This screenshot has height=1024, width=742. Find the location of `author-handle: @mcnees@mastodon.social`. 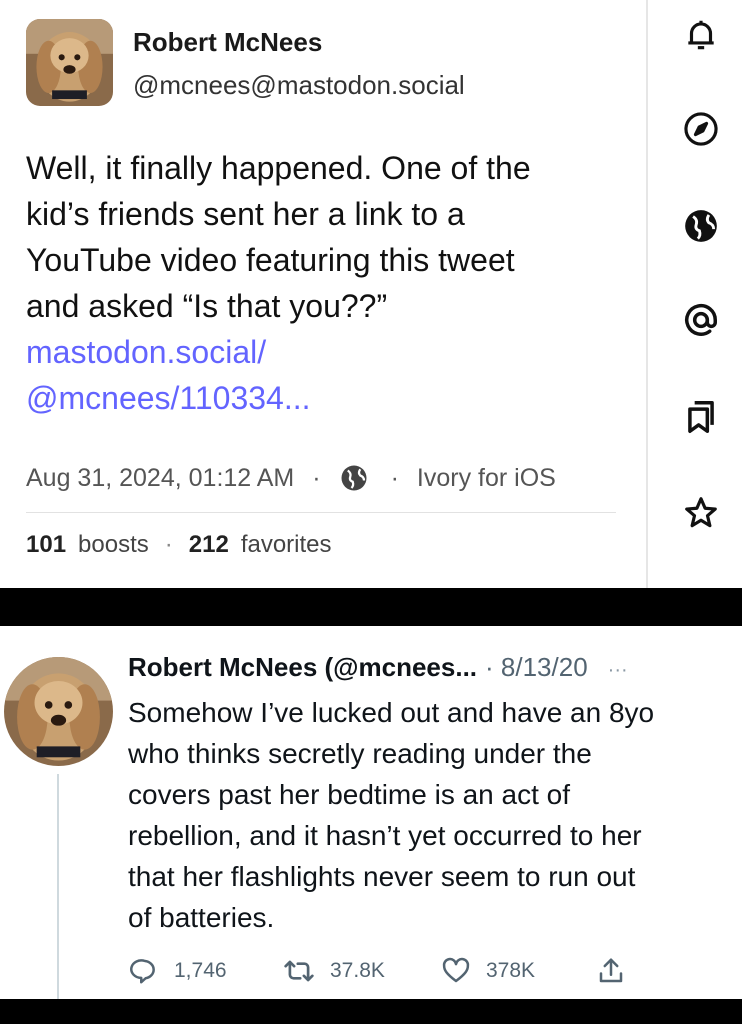

author-handle: @mcnees@mastodon.social is located at coordinates (299, 85).